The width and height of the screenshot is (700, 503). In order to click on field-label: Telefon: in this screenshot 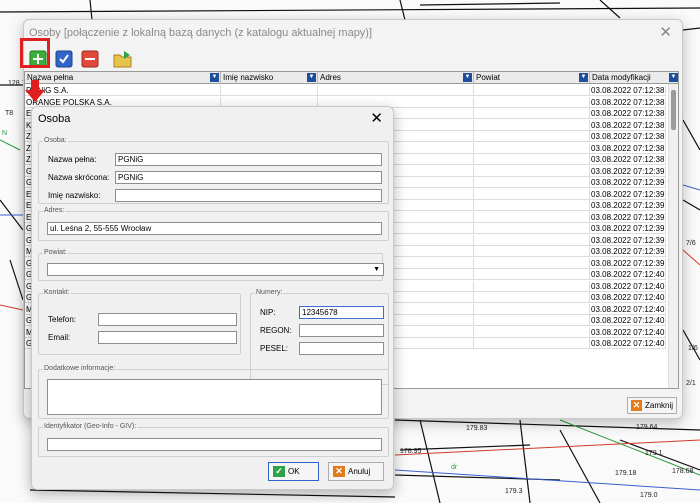, I will do `click(62, 319)`.